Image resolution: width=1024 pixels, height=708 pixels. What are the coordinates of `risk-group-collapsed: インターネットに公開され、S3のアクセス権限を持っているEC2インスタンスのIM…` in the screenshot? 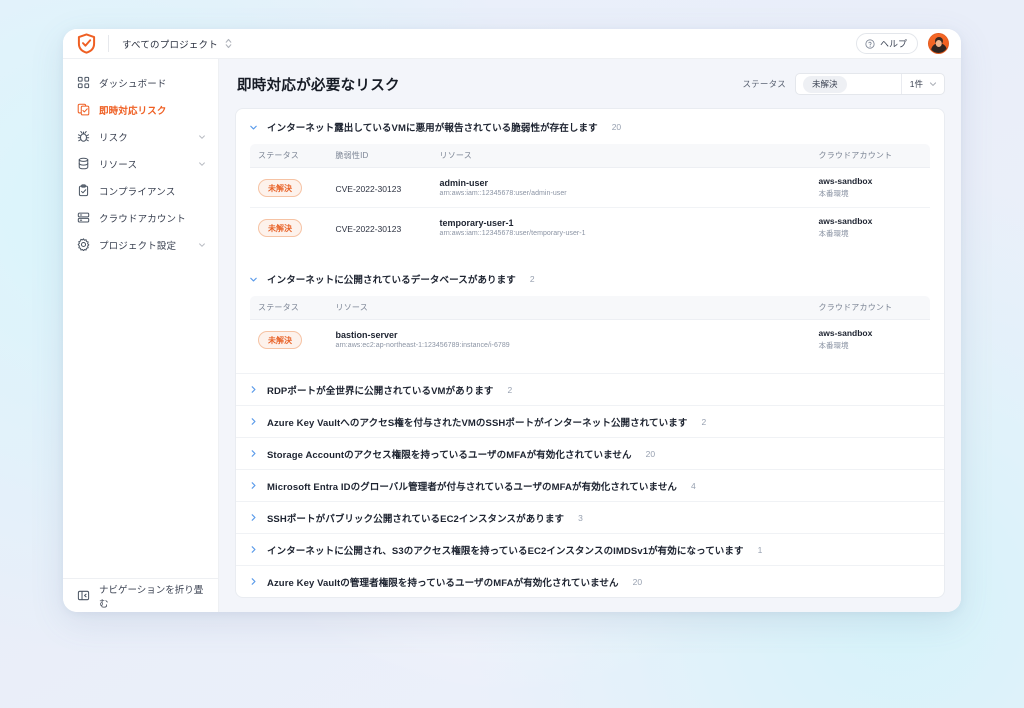 It's located at (590, 549).